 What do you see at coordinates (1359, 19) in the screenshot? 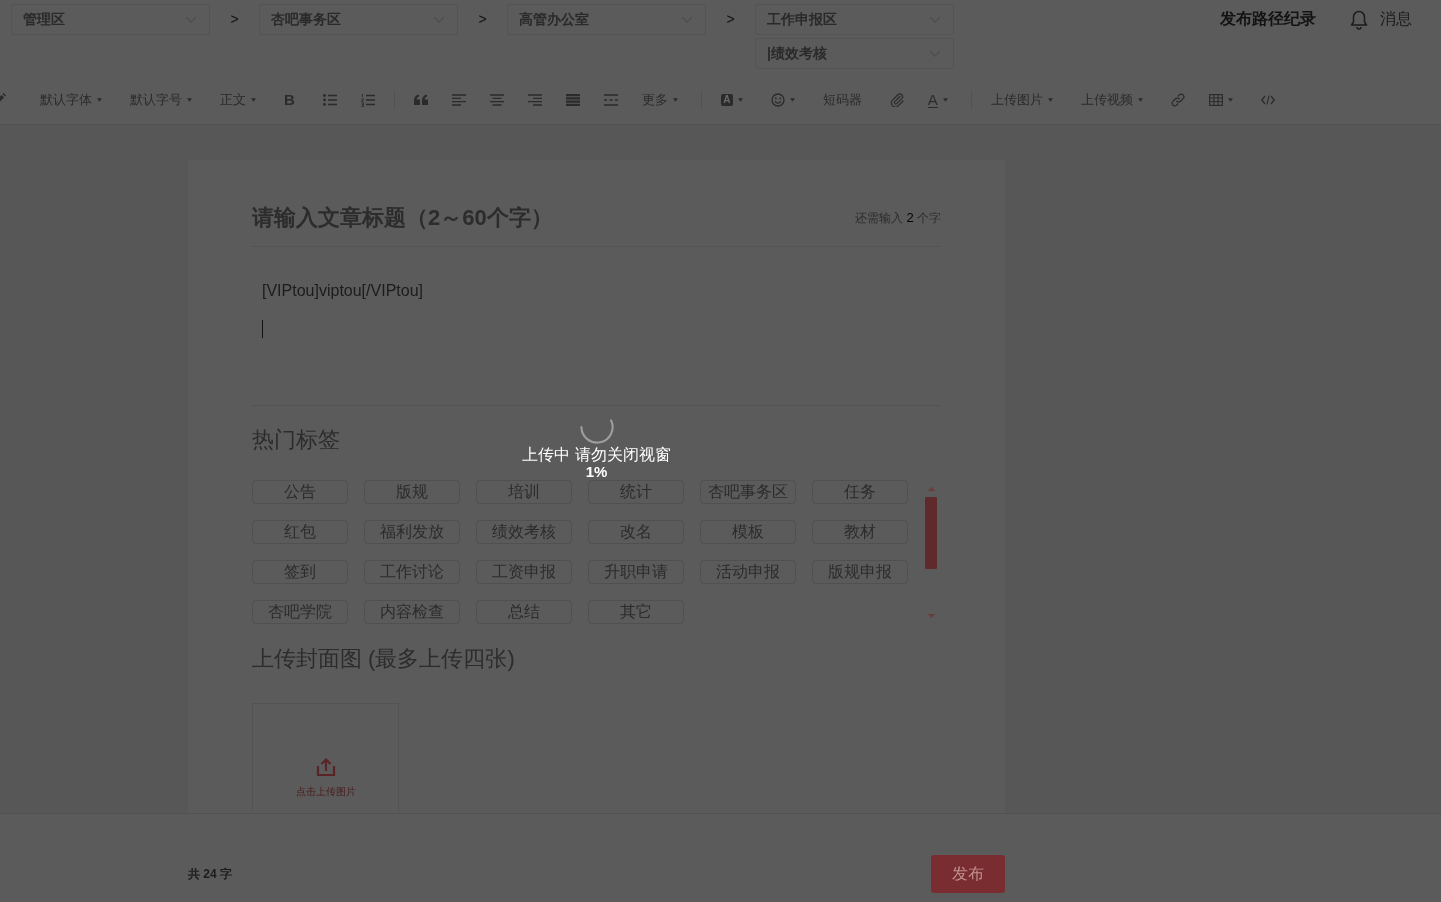
I see `bell-icon` at bounding box center [1359, 19].